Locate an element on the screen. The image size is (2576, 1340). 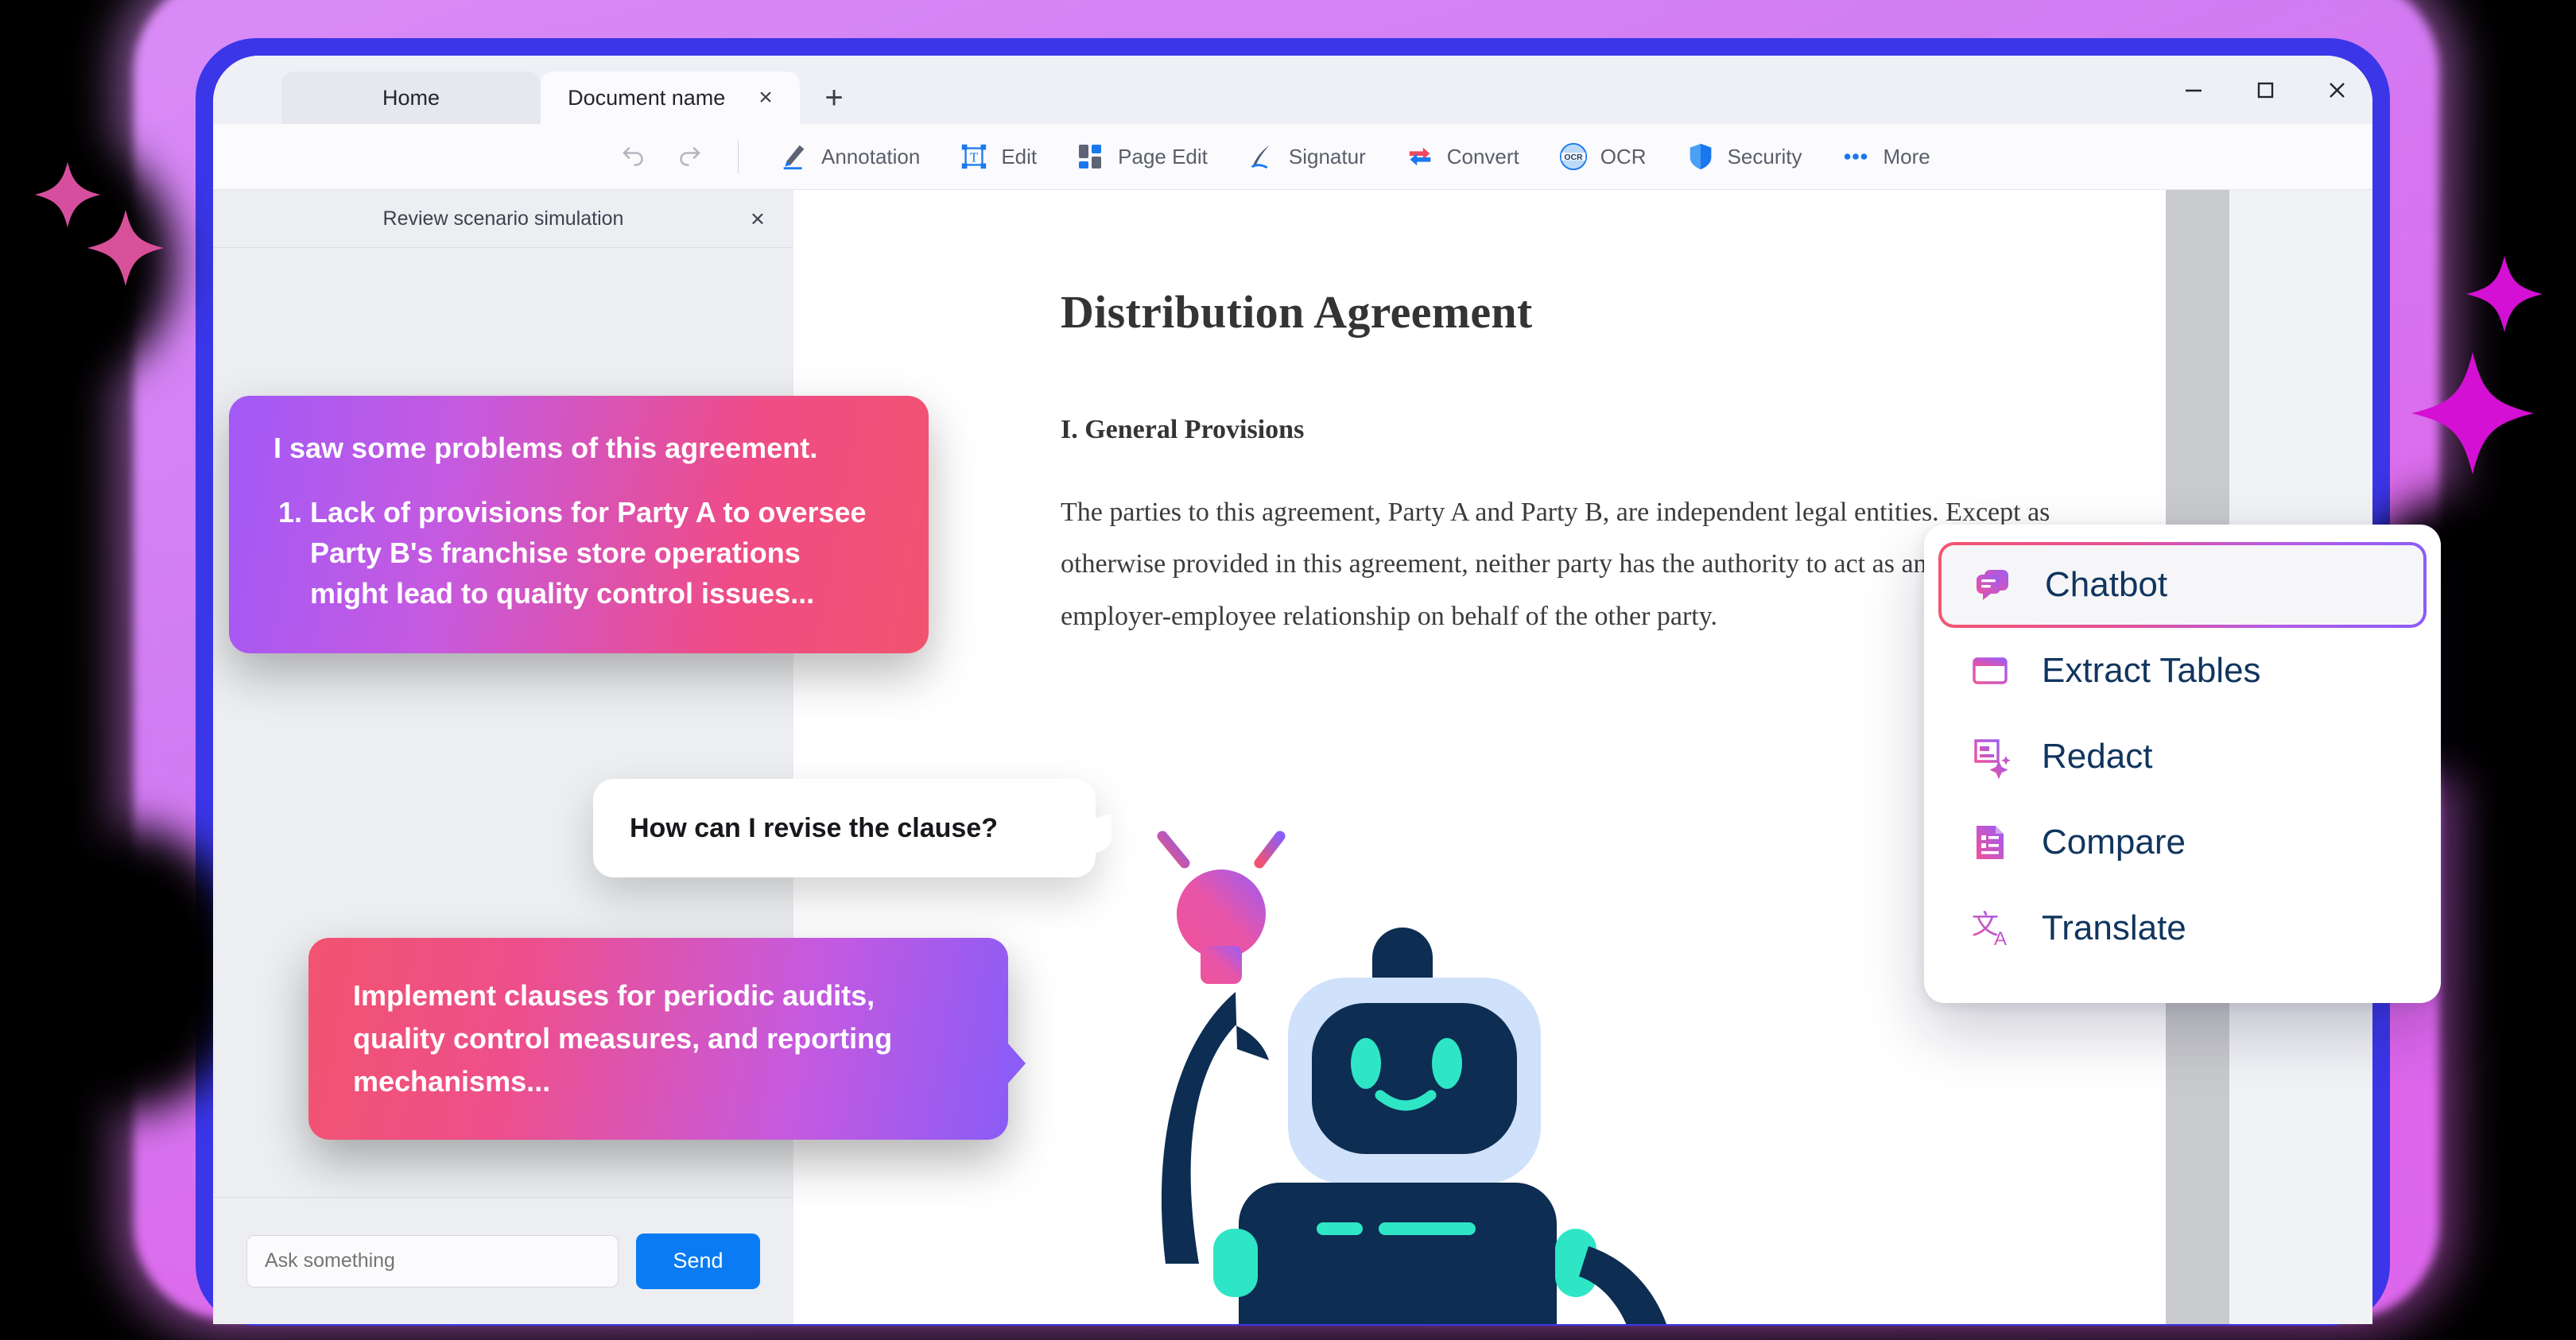
toolbar-item-signature: Signatur is located at coordinates (1306, 156).